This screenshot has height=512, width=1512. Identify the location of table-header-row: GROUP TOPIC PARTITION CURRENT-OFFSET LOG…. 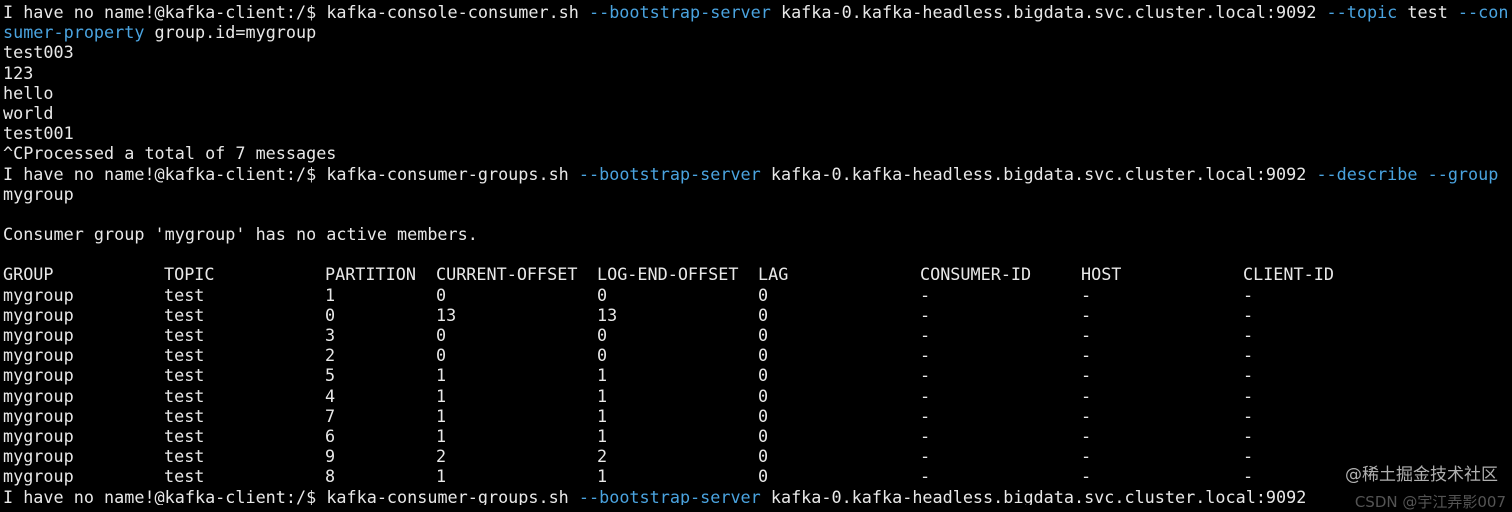
(757, 274).